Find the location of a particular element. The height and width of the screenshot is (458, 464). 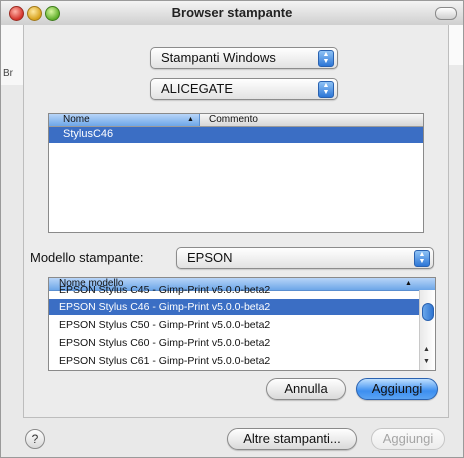

footer-add-button: Aggiungi is located at coordinates (408, 439).